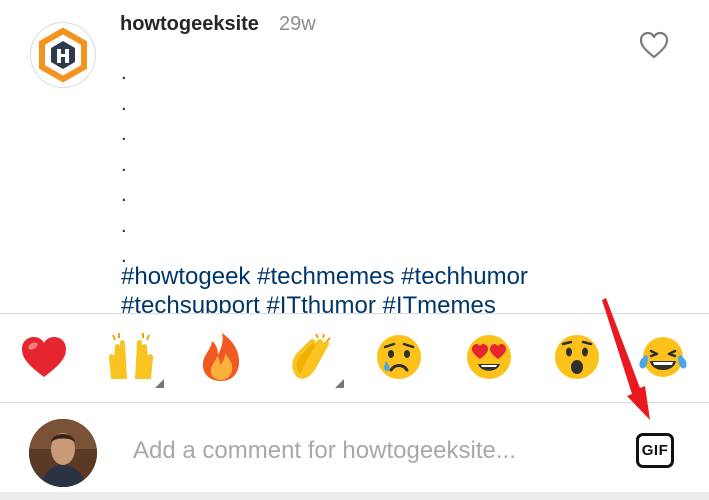  I want to click on hashtag-link: #techsupport, so click(190, 302).